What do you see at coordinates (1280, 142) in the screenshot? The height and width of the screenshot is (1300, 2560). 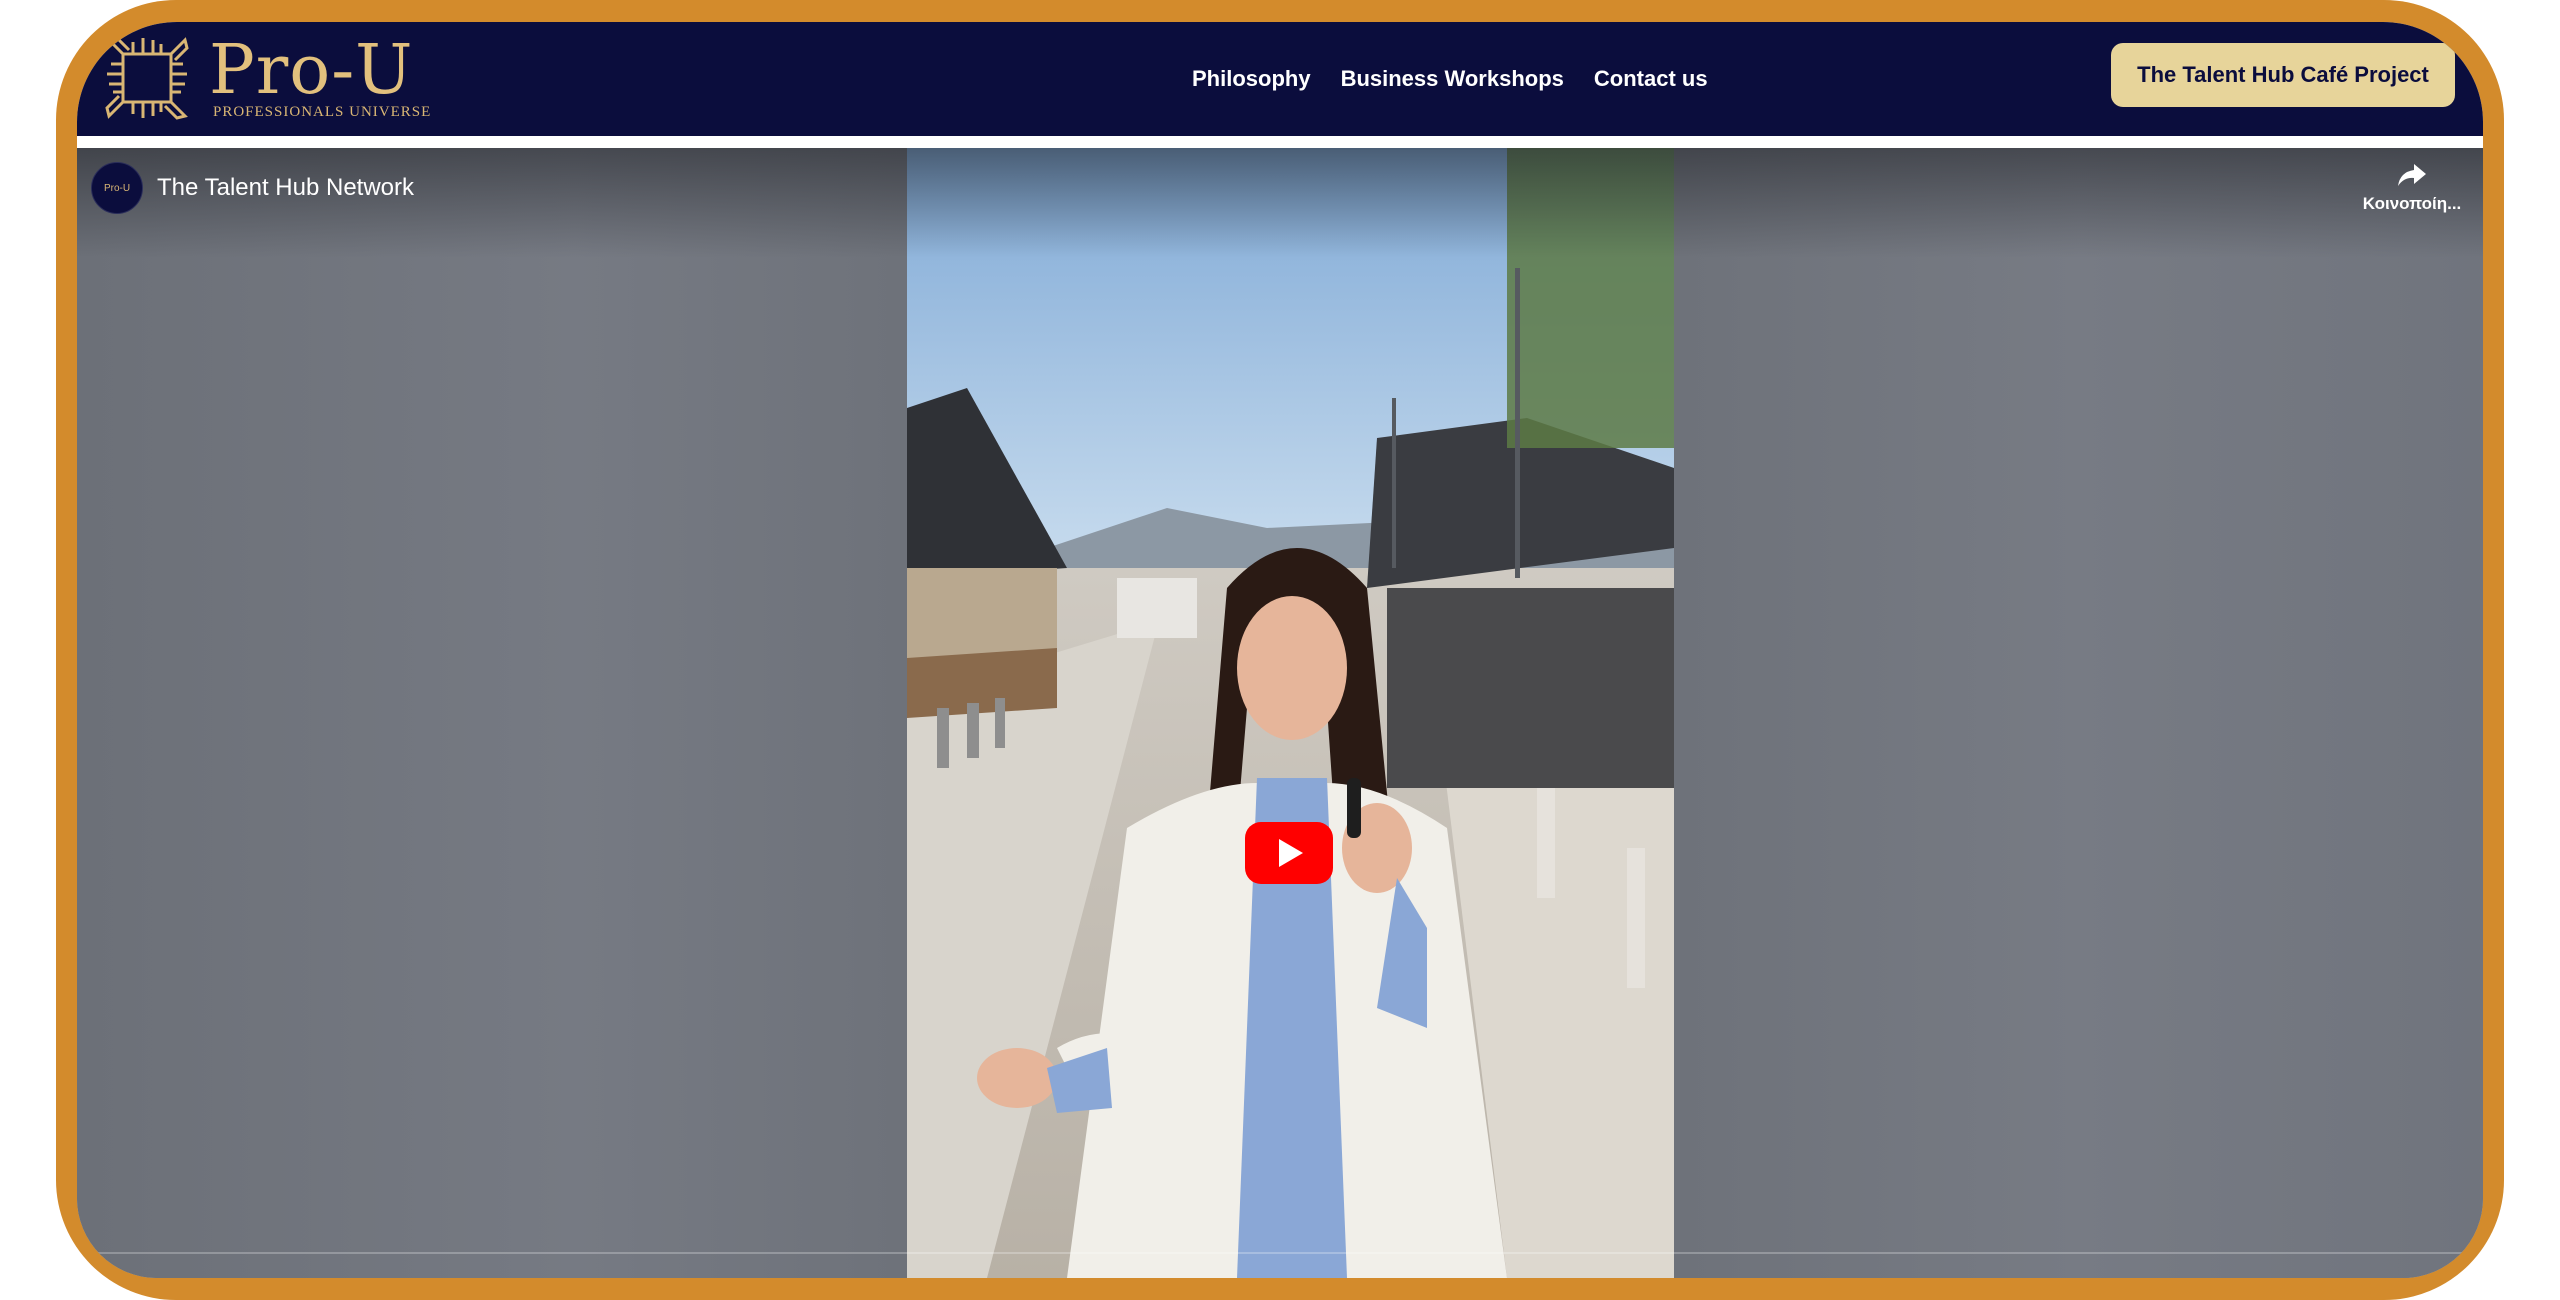 I see `header-divider` at bounding box center [1280, 142].